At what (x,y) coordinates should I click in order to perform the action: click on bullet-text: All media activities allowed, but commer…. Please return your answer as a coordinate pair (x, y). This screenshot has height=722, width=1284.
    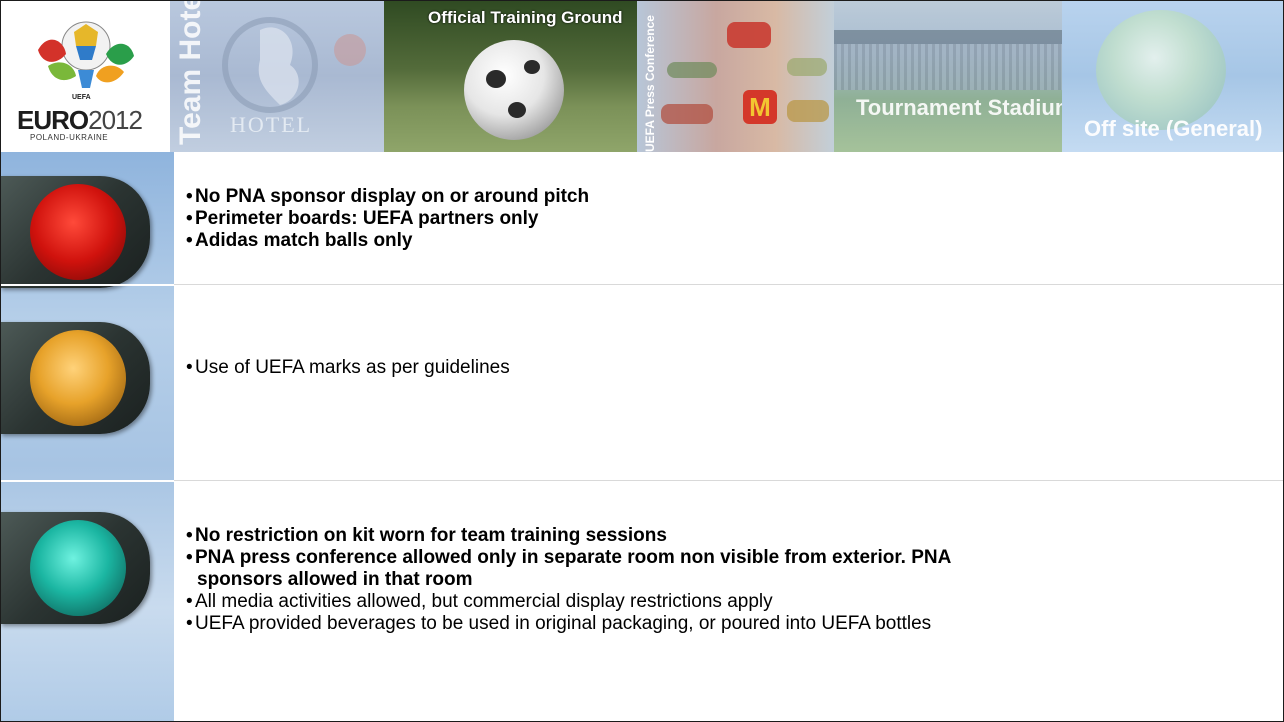
    Looking at the image, I should click on (484, 601).